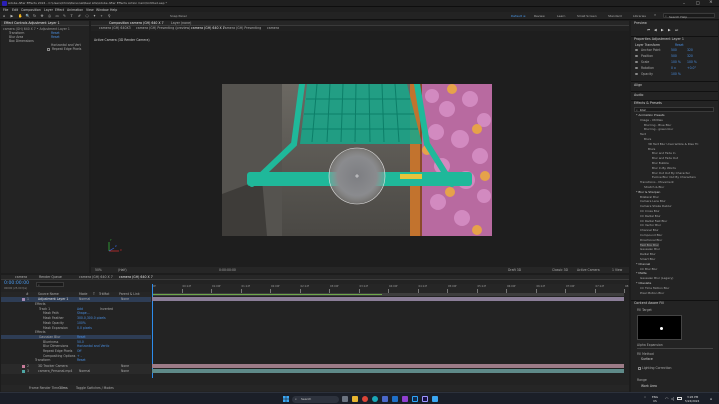 The width and height of the screenshot is (719, 404). What do you see at coordinates (675, 348) in the screenshot?
I see `alpha-expansion-slider` at bounding box center [675, 348].